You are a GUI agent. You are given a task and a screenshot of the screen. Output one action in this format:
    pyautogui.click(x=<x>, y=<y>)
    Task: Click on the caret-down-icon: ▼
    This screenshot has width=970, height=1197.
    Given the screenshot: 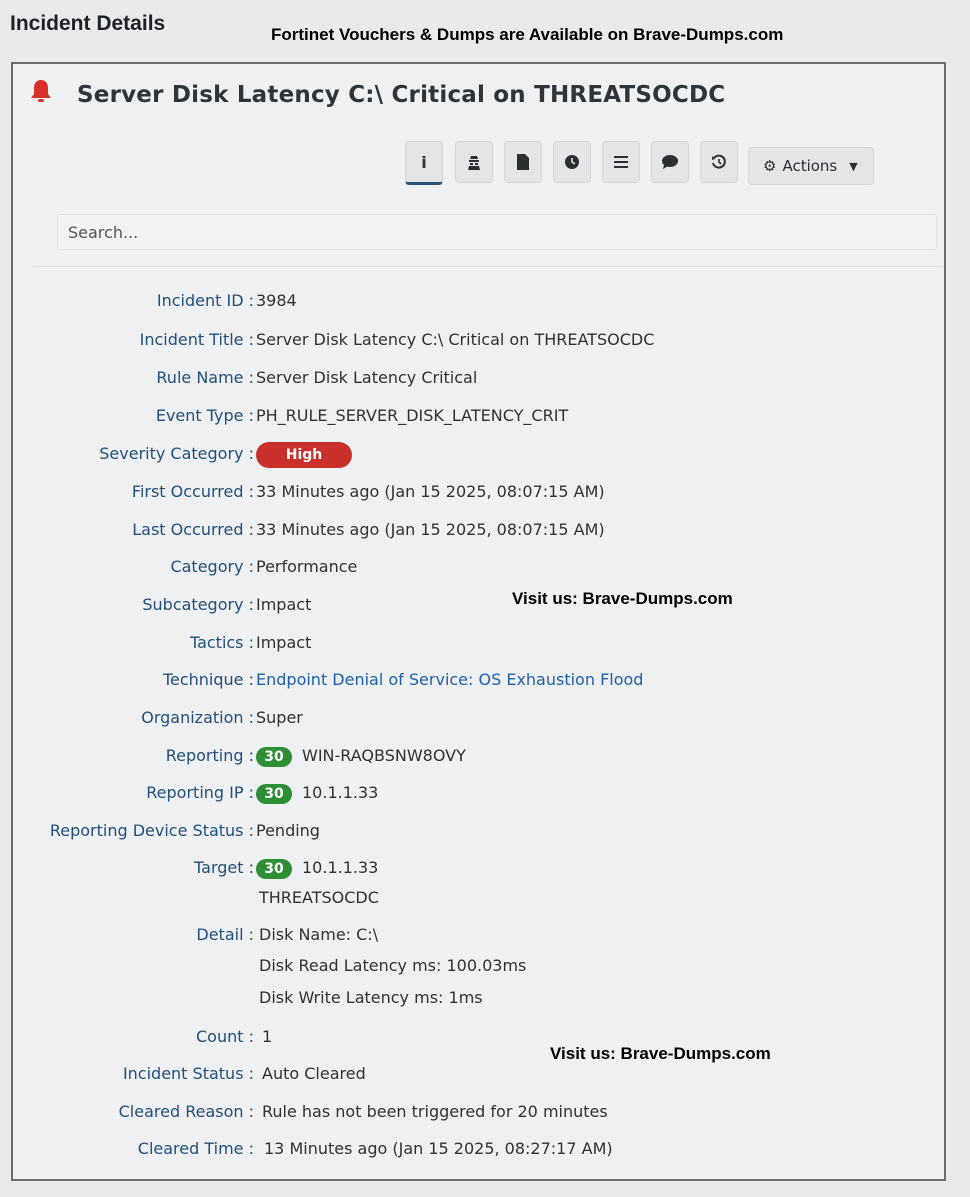 What is the action you would take?
    pyautogui.click(x=853, y=166)
    